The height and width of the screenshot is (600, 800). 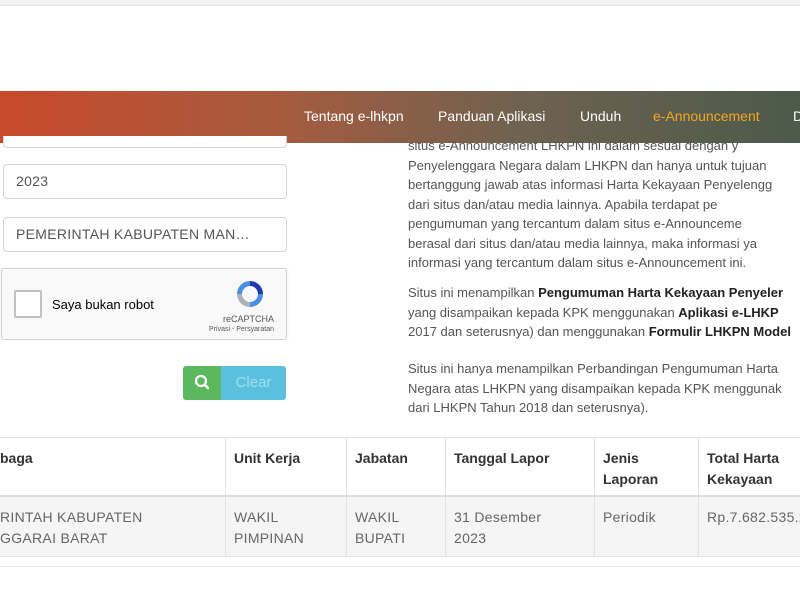 I want to click on search-button, so click(x=202, y=383).